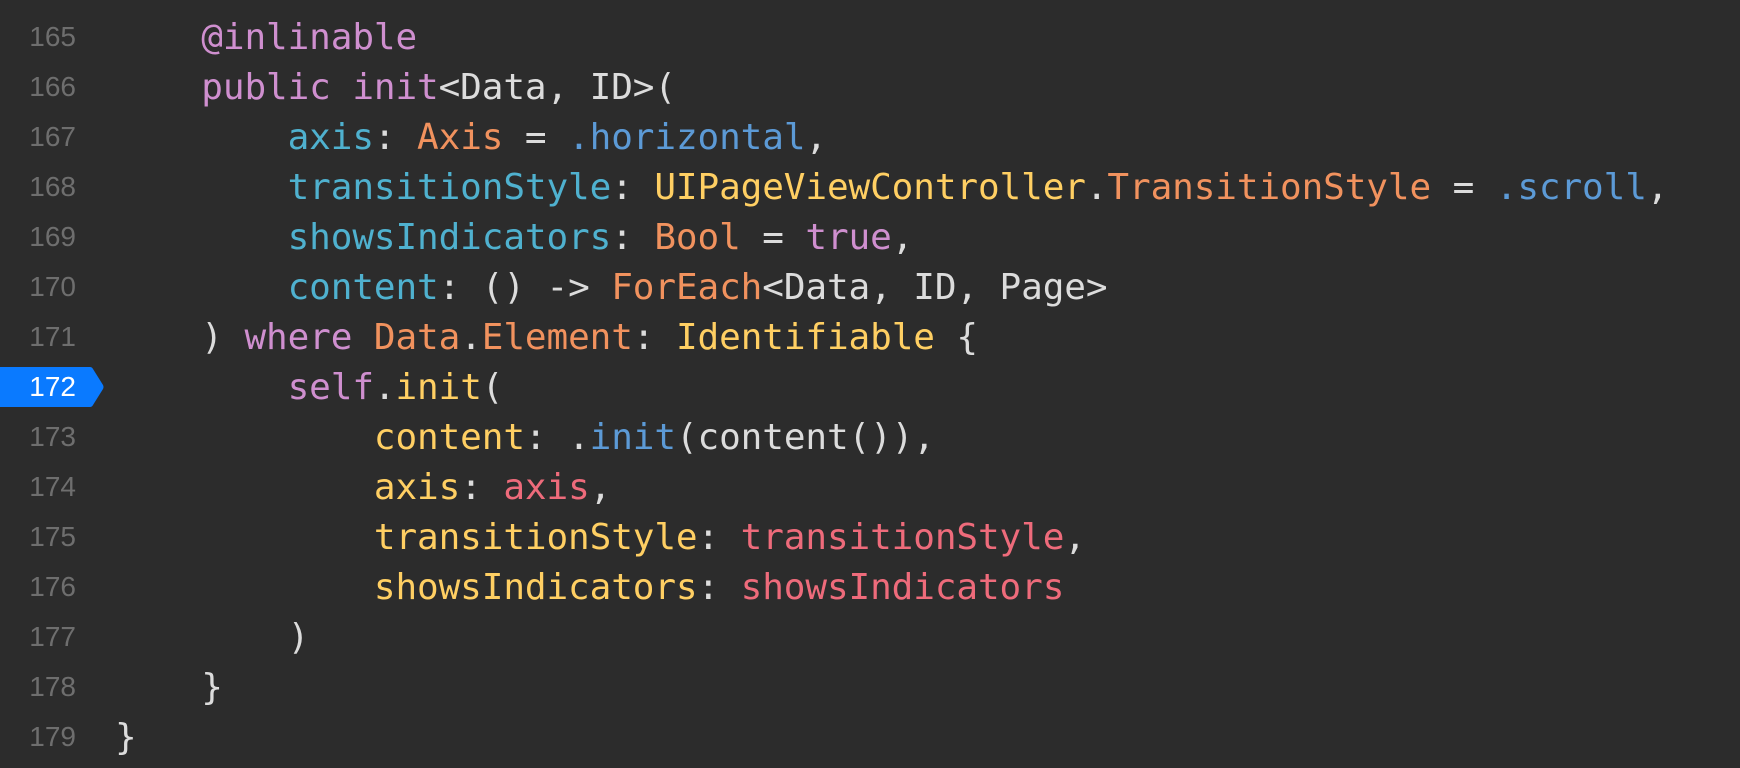 The height and width of the screenshot is (768, 1740). Describe the element at coordinates (38, 537) in the screenshot. I see `line-number: 175` at that location.